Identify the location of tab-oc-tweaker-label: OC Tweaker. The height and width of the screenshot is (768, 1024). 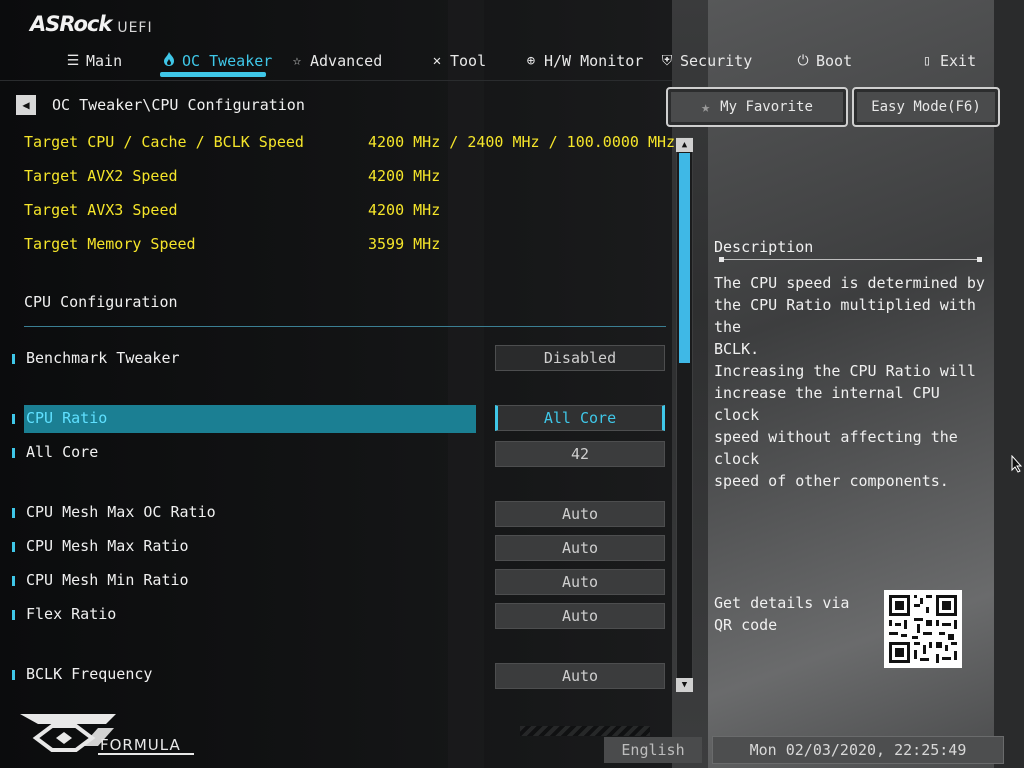
(227, 61).